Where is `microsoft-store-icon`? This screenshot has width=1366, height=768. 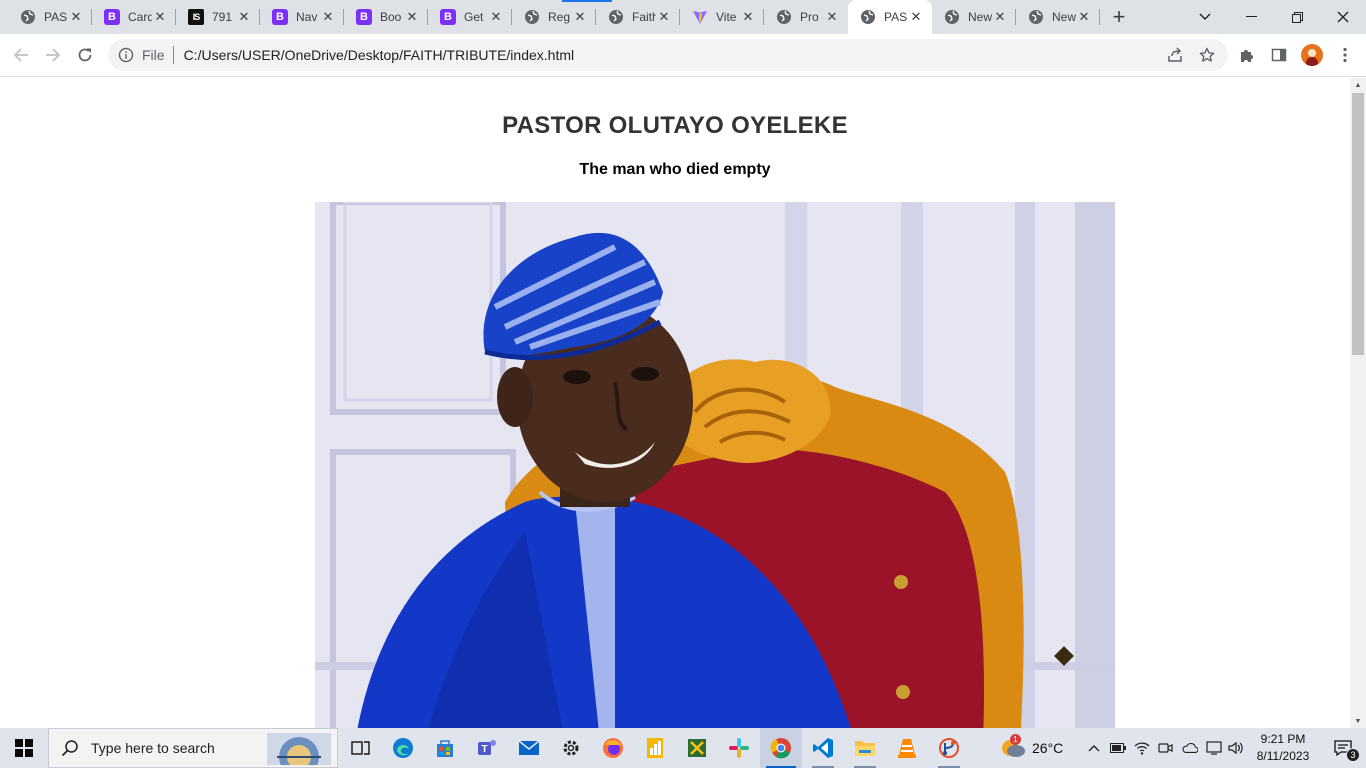 microsoft-store-icon is located at coordinates (445, 748).